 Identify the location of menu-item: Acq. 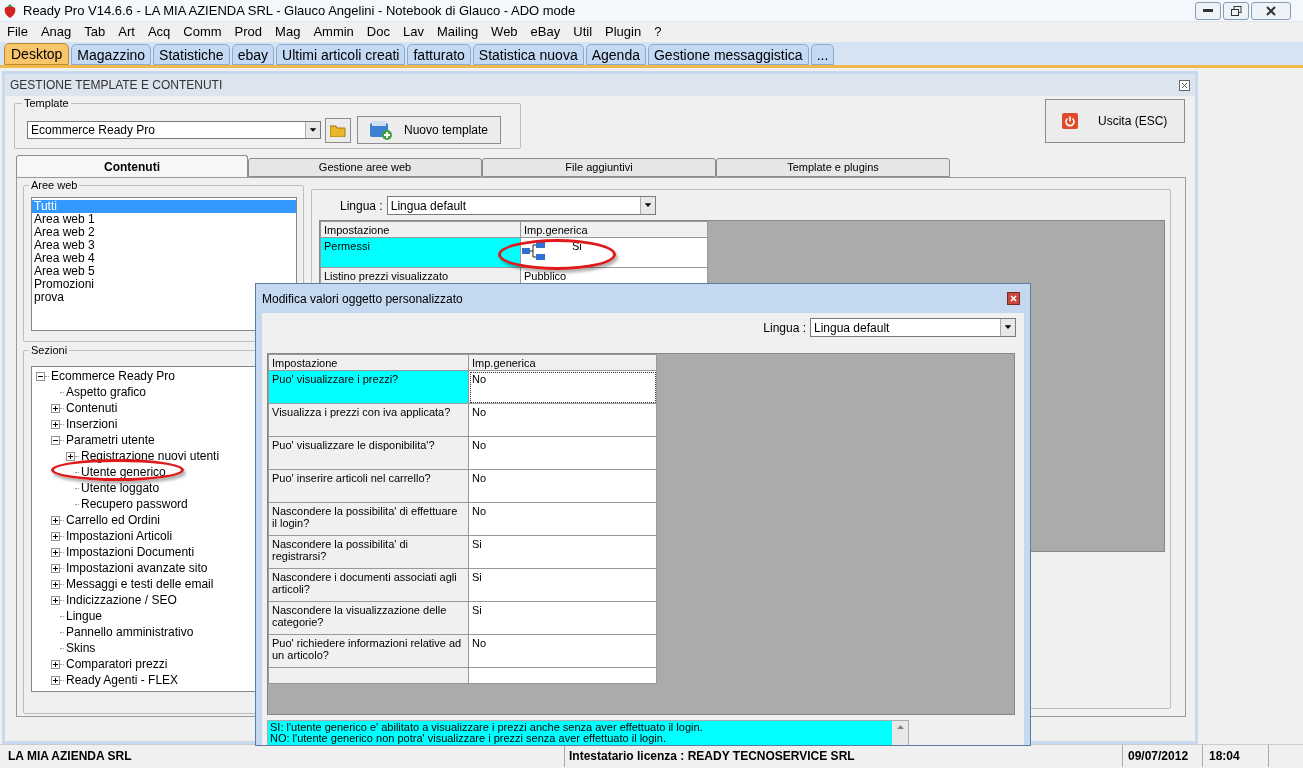
(159, 32).